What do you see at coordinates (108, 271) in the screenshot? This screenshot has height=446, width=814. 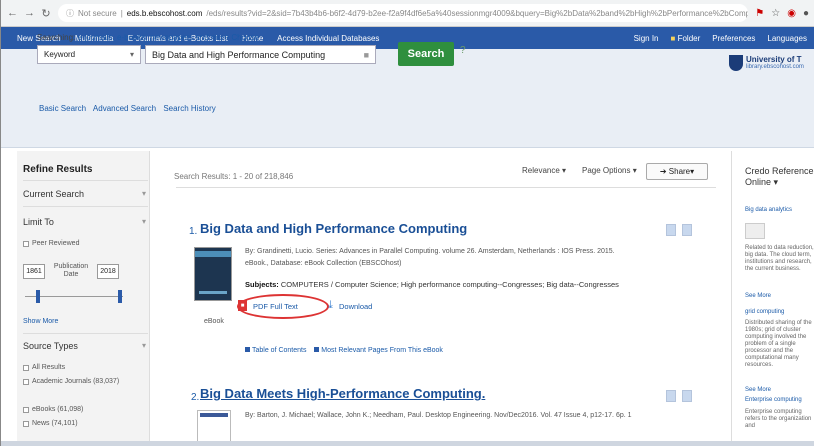 I see `date-to-input: 2018` at bounding box center [108, 271].